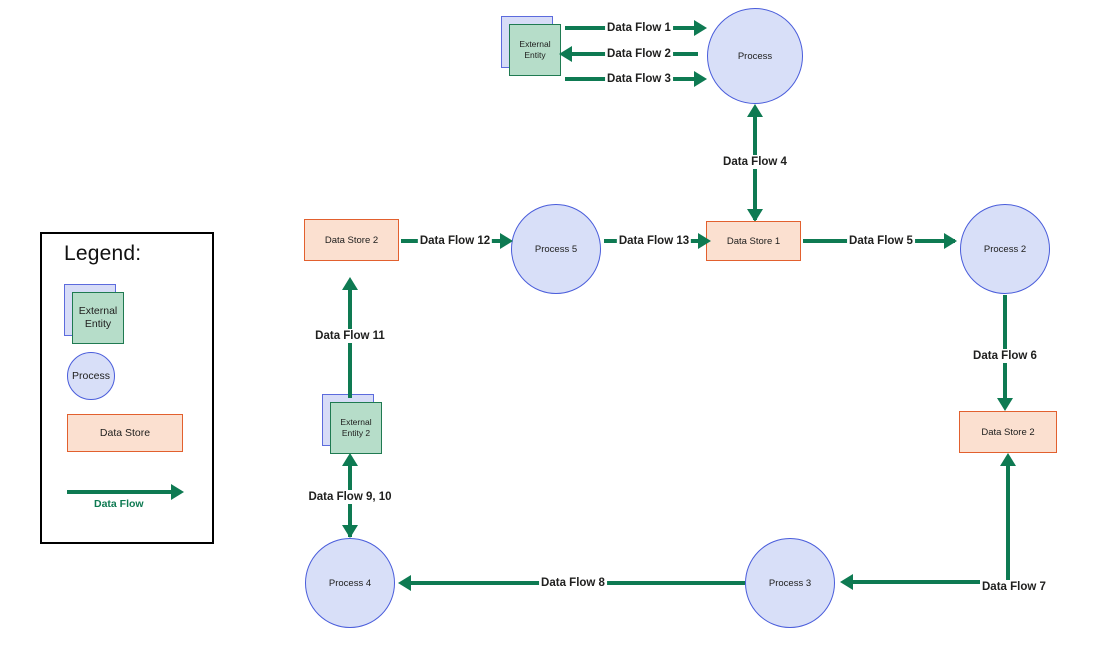 Image resolution: width=1116 pixels, height=659 pixels. What do you see at coordinates (755, 110) in the screenshot?
I see `flow-df4-arrowhead-up` at bounding box center [755, 110].